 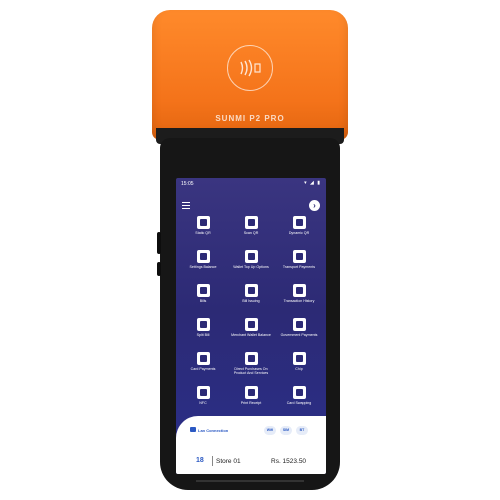 What do you see at coordinates (203, 392) in the screenshot?
I see `nfc-icon` at bounding box center [203, 392].